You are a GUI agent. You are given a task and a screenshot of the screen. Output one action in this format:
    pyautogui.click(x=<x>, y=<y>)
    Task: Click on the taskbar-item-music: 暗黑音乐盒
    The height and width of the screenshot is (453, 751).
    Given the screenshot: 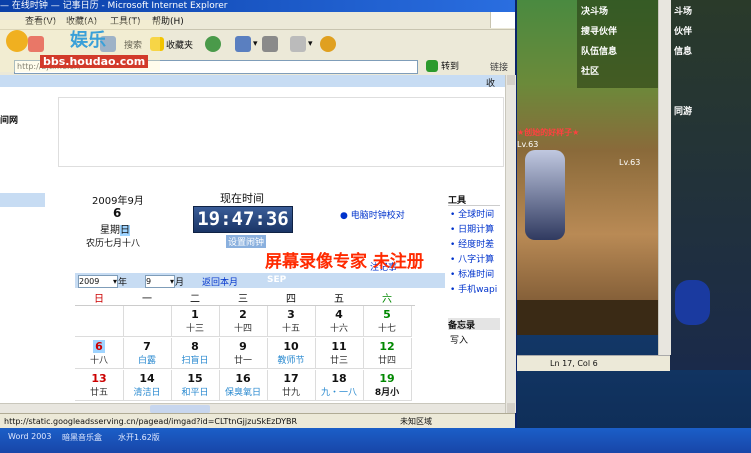 What is the action you would take?
    pyautogui.click(x=82, y=437)
    